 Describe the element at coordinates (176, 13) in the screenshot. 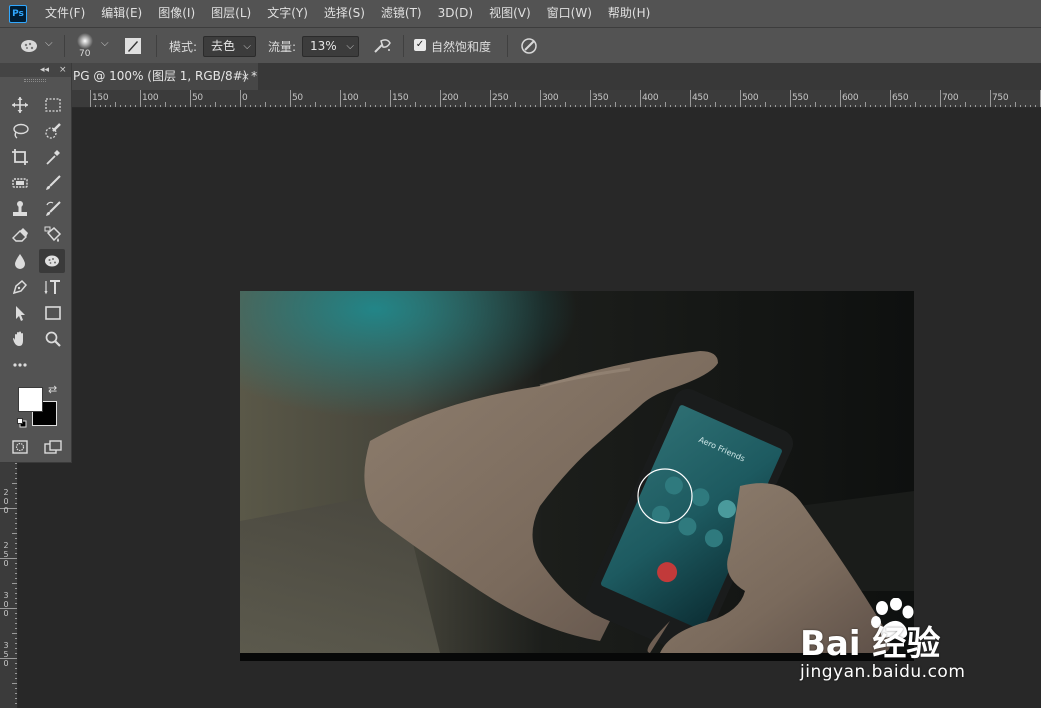

I see `menu-image: 图像(I)` at that location.